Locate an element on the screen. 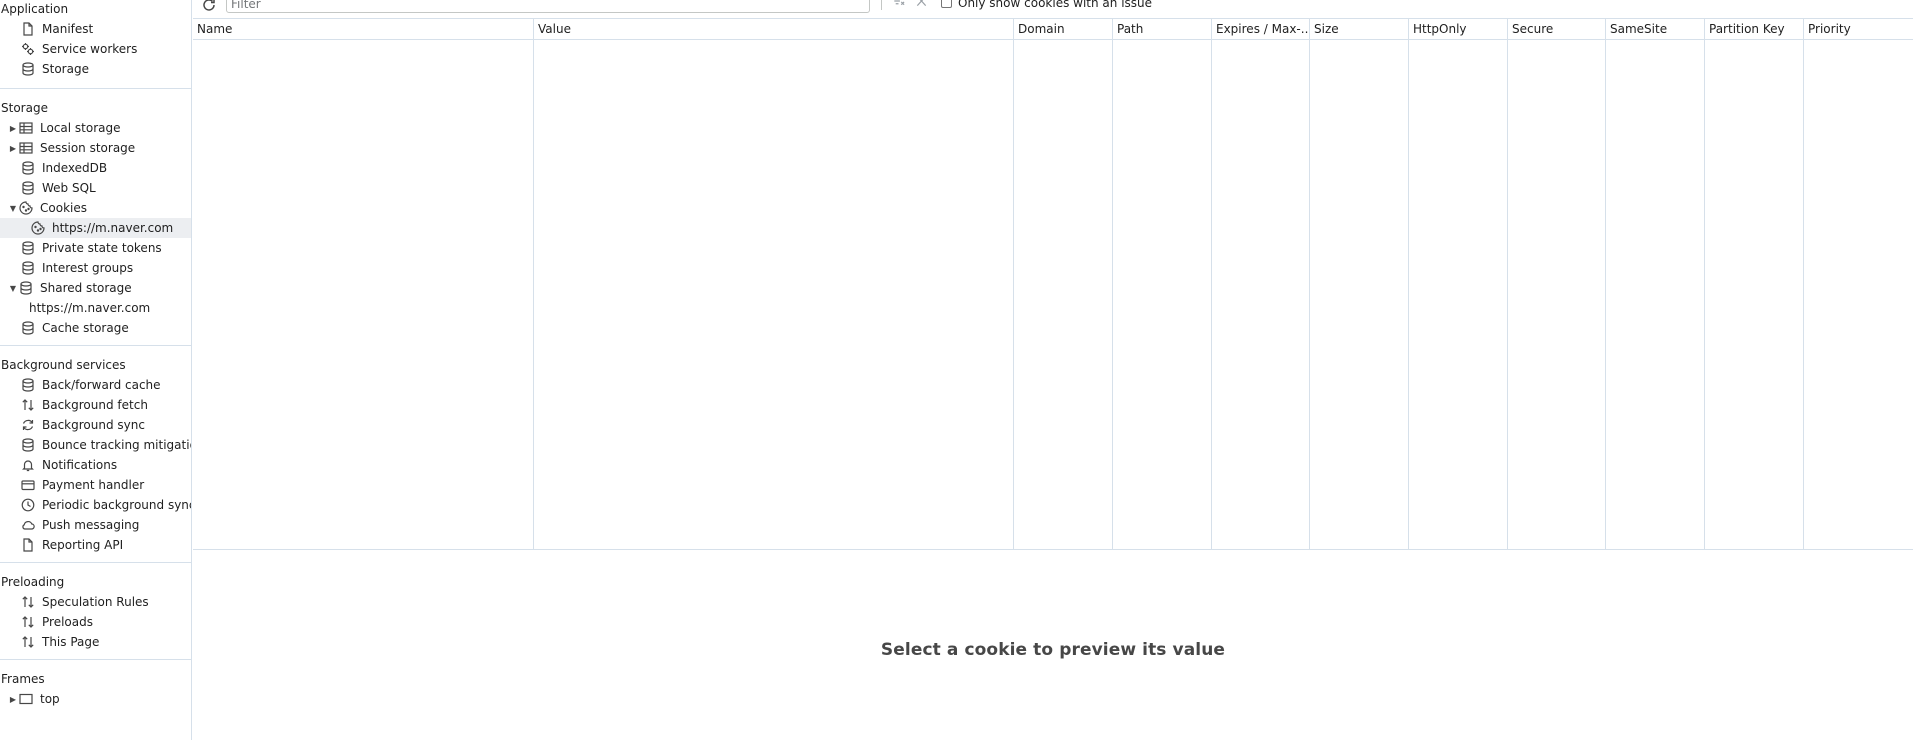 This screenshot has height=740, width=1913. column-header-partition-key: Partition Key is located at coordinates (1753, 29).